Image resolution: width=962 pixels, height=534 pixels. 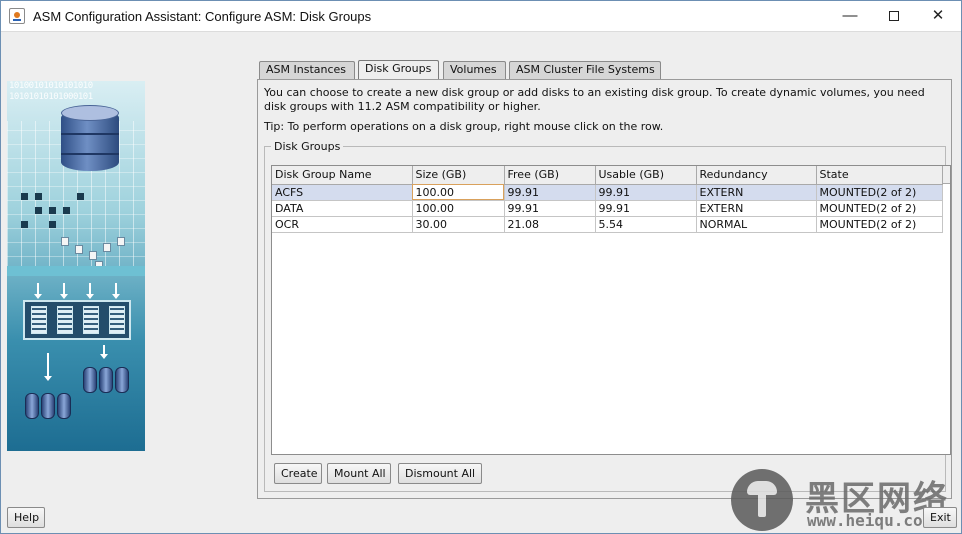 I want to click on maximize-button, so click(x=894, y=16).